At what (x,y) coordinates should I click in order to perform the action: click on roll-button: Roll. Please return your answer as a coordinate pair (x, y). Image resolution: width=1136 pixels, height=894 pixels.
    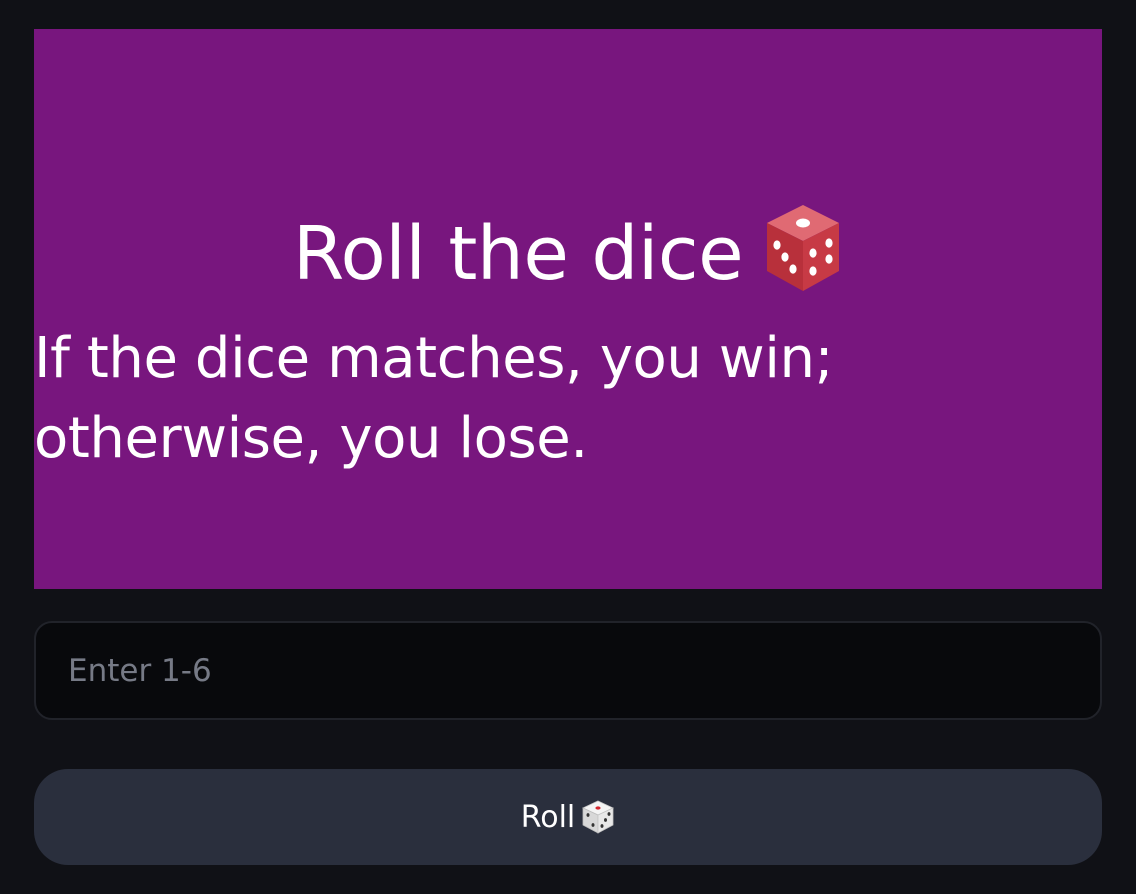
    Looking at the image, I should click on (568, 817).